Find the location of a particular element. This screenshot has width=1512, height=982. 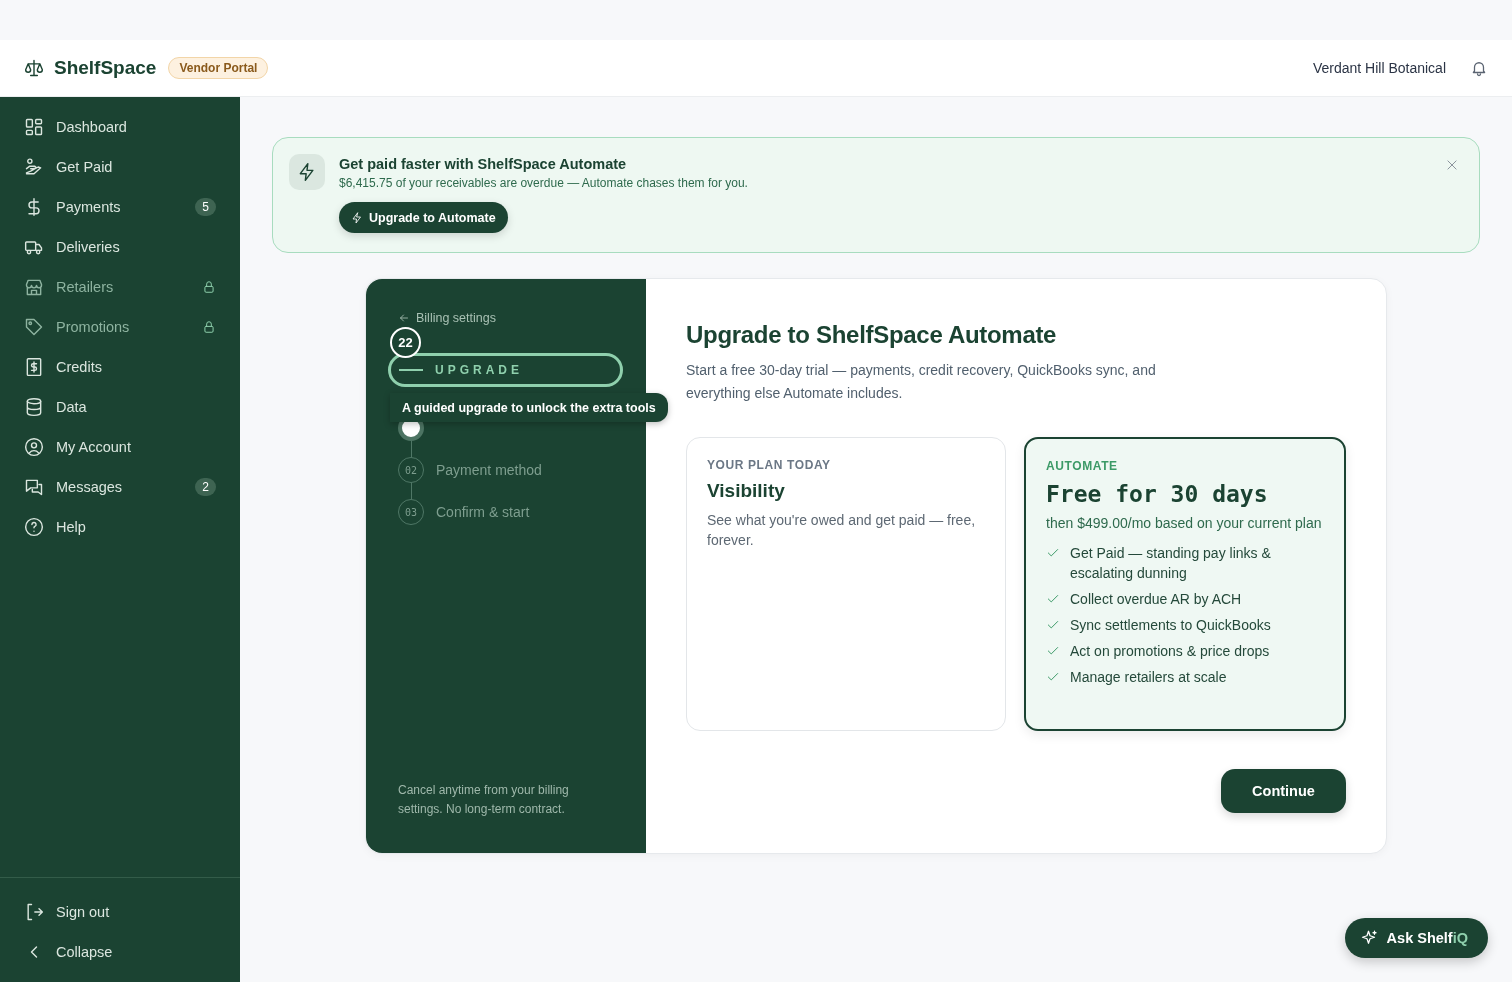

banner-message: $6,415.75 of your receivables are overdue — Automate chases them for you. is located at coordinates (543, 183).